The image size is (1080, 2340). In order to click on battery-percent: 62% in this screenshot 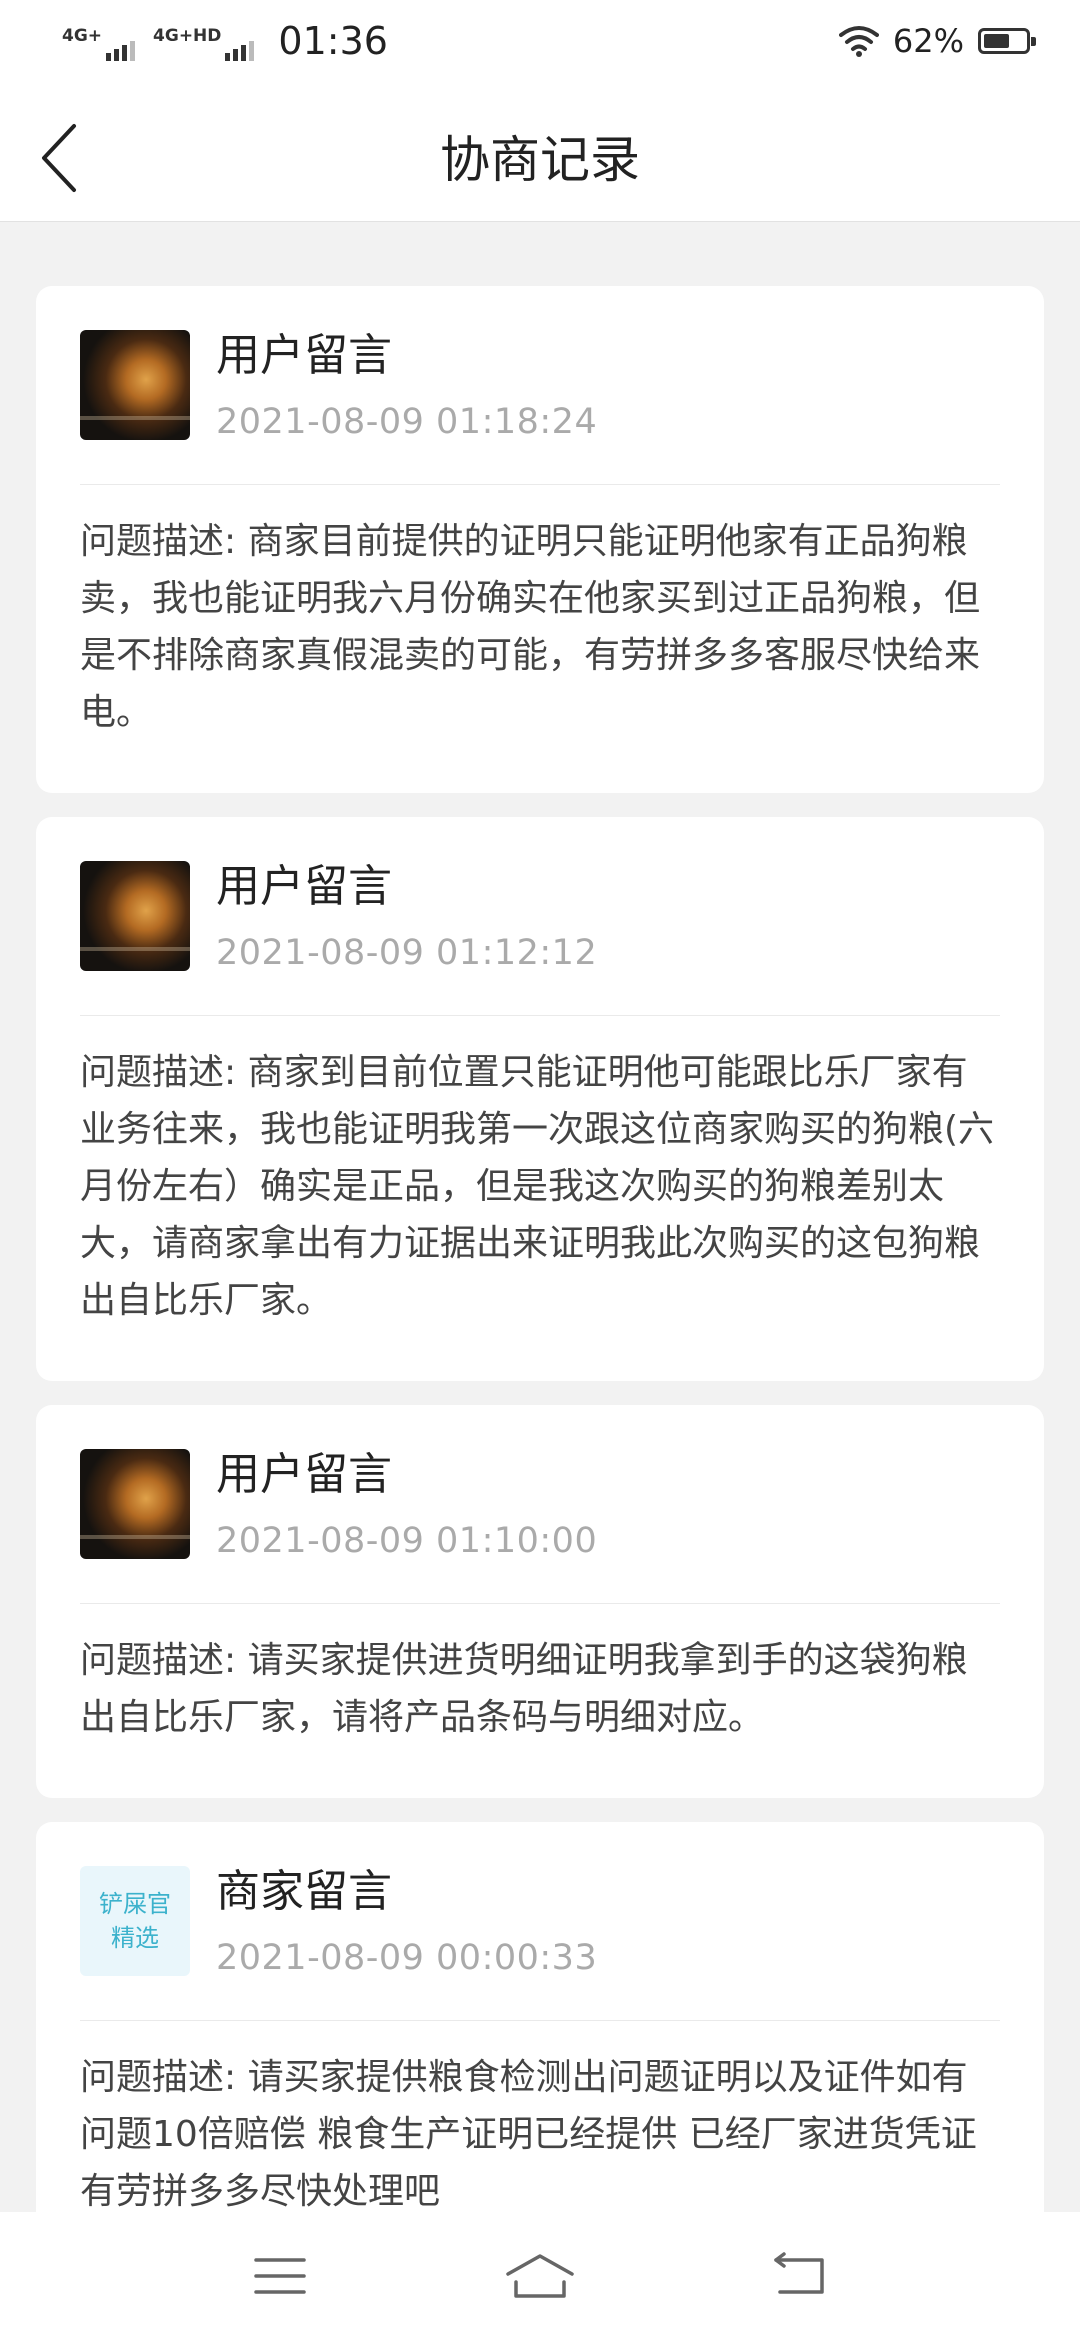, I will do `click(928, 41)`.